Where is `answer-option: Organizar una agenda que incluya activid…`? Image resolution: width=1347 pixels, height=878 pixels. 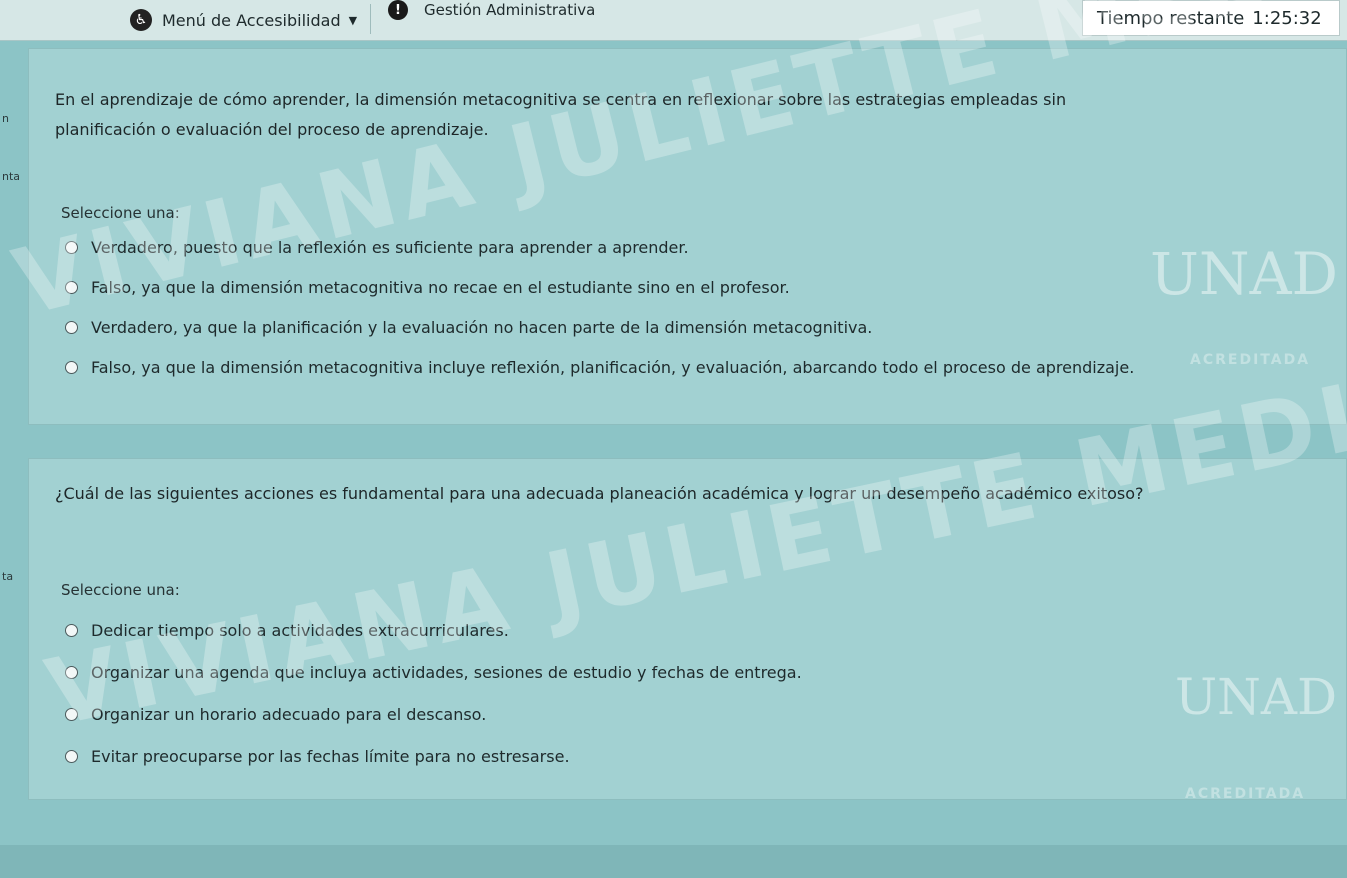
answer-option: Organizar una agenda que incluya activid… is located at coordinates (433, 672).